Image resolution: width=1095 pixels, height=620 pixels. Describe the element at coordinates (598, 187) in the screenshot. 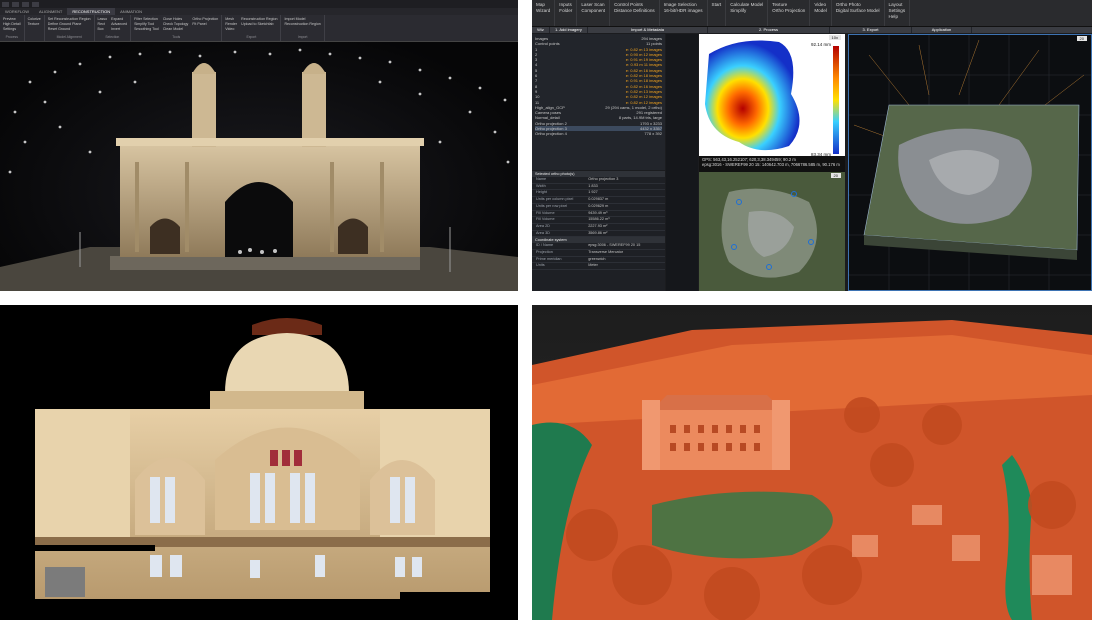

I see `property-row: Width 1 833` at that location.